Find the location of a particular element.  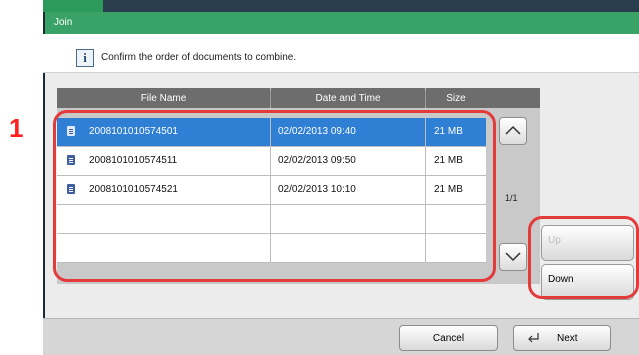

page-indicator: 1/1 is located at coordinates (511, 198).